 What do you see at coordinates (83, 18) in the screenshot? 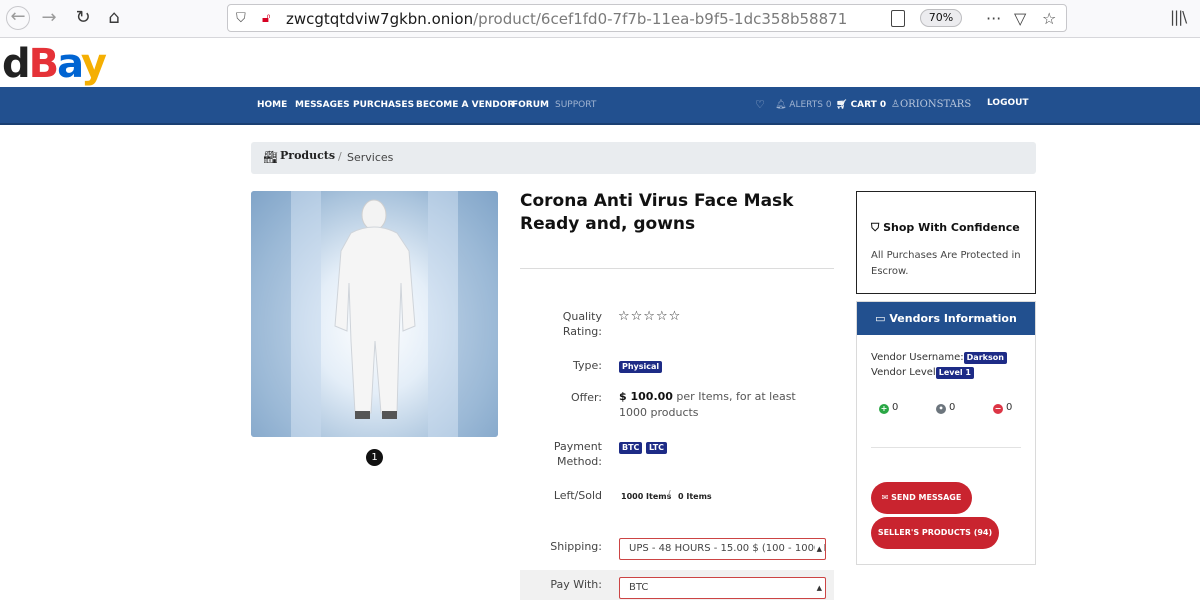
I see `reload-icon: ↻` at bounding box center [83, 18].